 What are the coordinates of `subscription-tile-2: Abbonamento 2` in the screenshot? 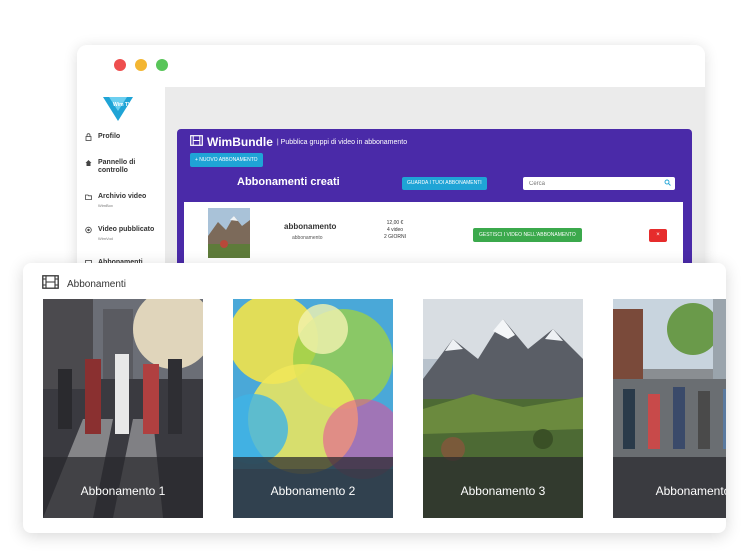 It's located at (313, 408).